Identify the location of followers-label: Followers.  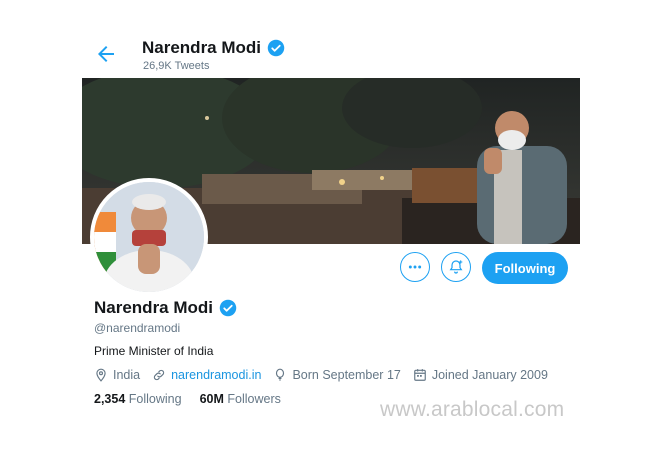
(254, 399).